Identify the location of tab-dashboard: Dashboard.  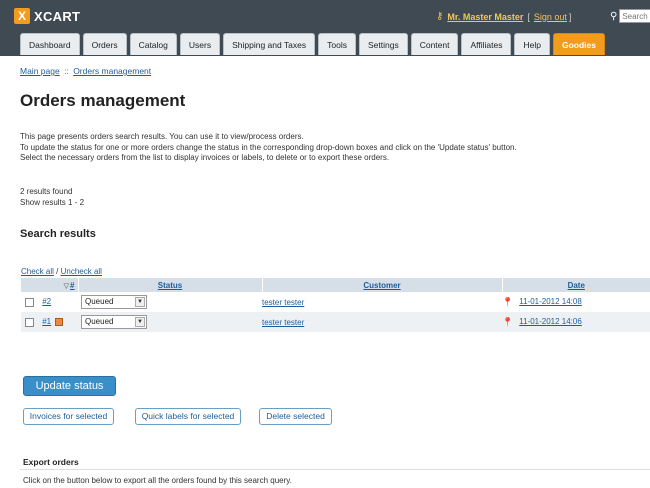
(50, 44).